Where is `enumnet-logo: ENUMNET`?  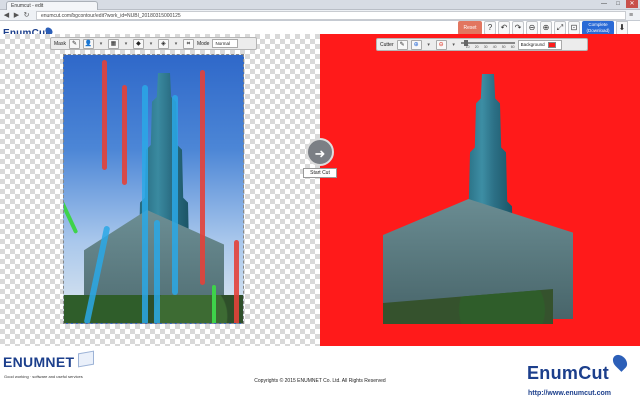
enumnet-logo: ENUMNET is located at coordinates (38, 362).